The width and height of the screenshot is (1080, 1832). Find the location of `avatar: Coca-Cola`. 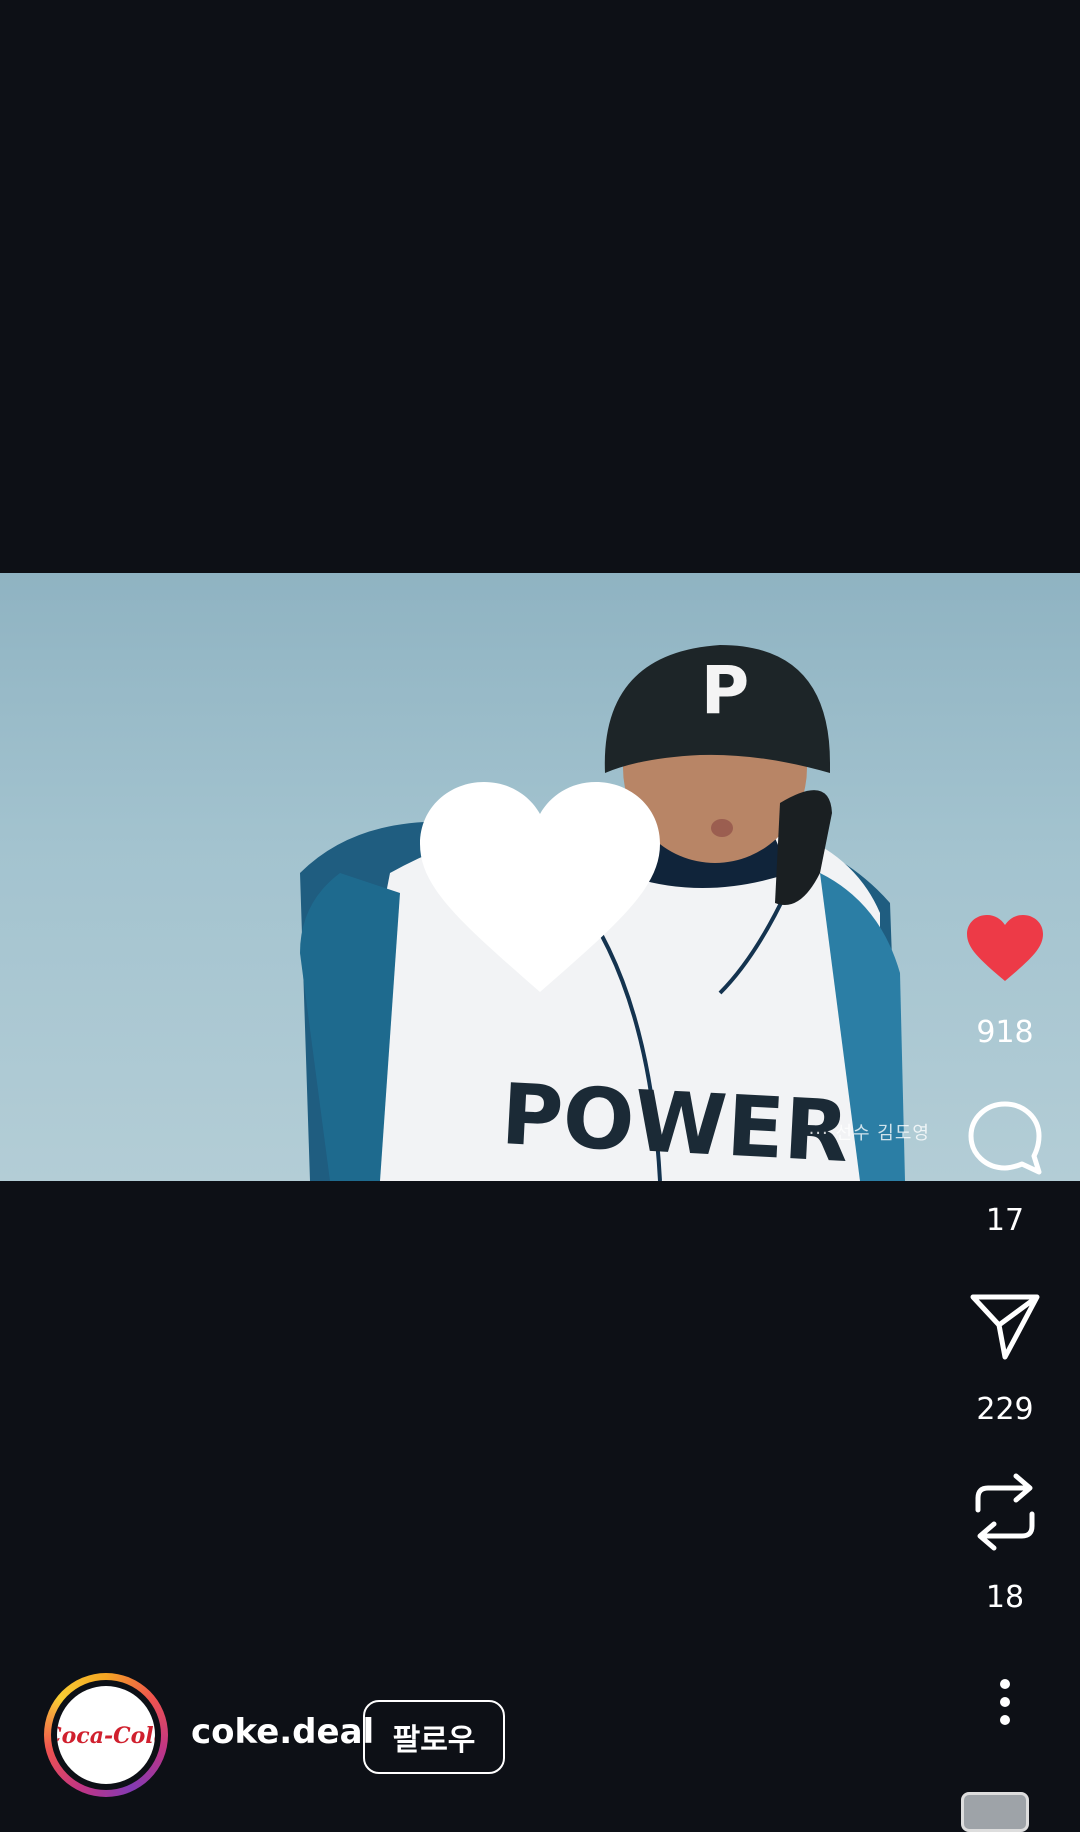

avatar: Coca-Cola is located at coordinates (106, 1735).